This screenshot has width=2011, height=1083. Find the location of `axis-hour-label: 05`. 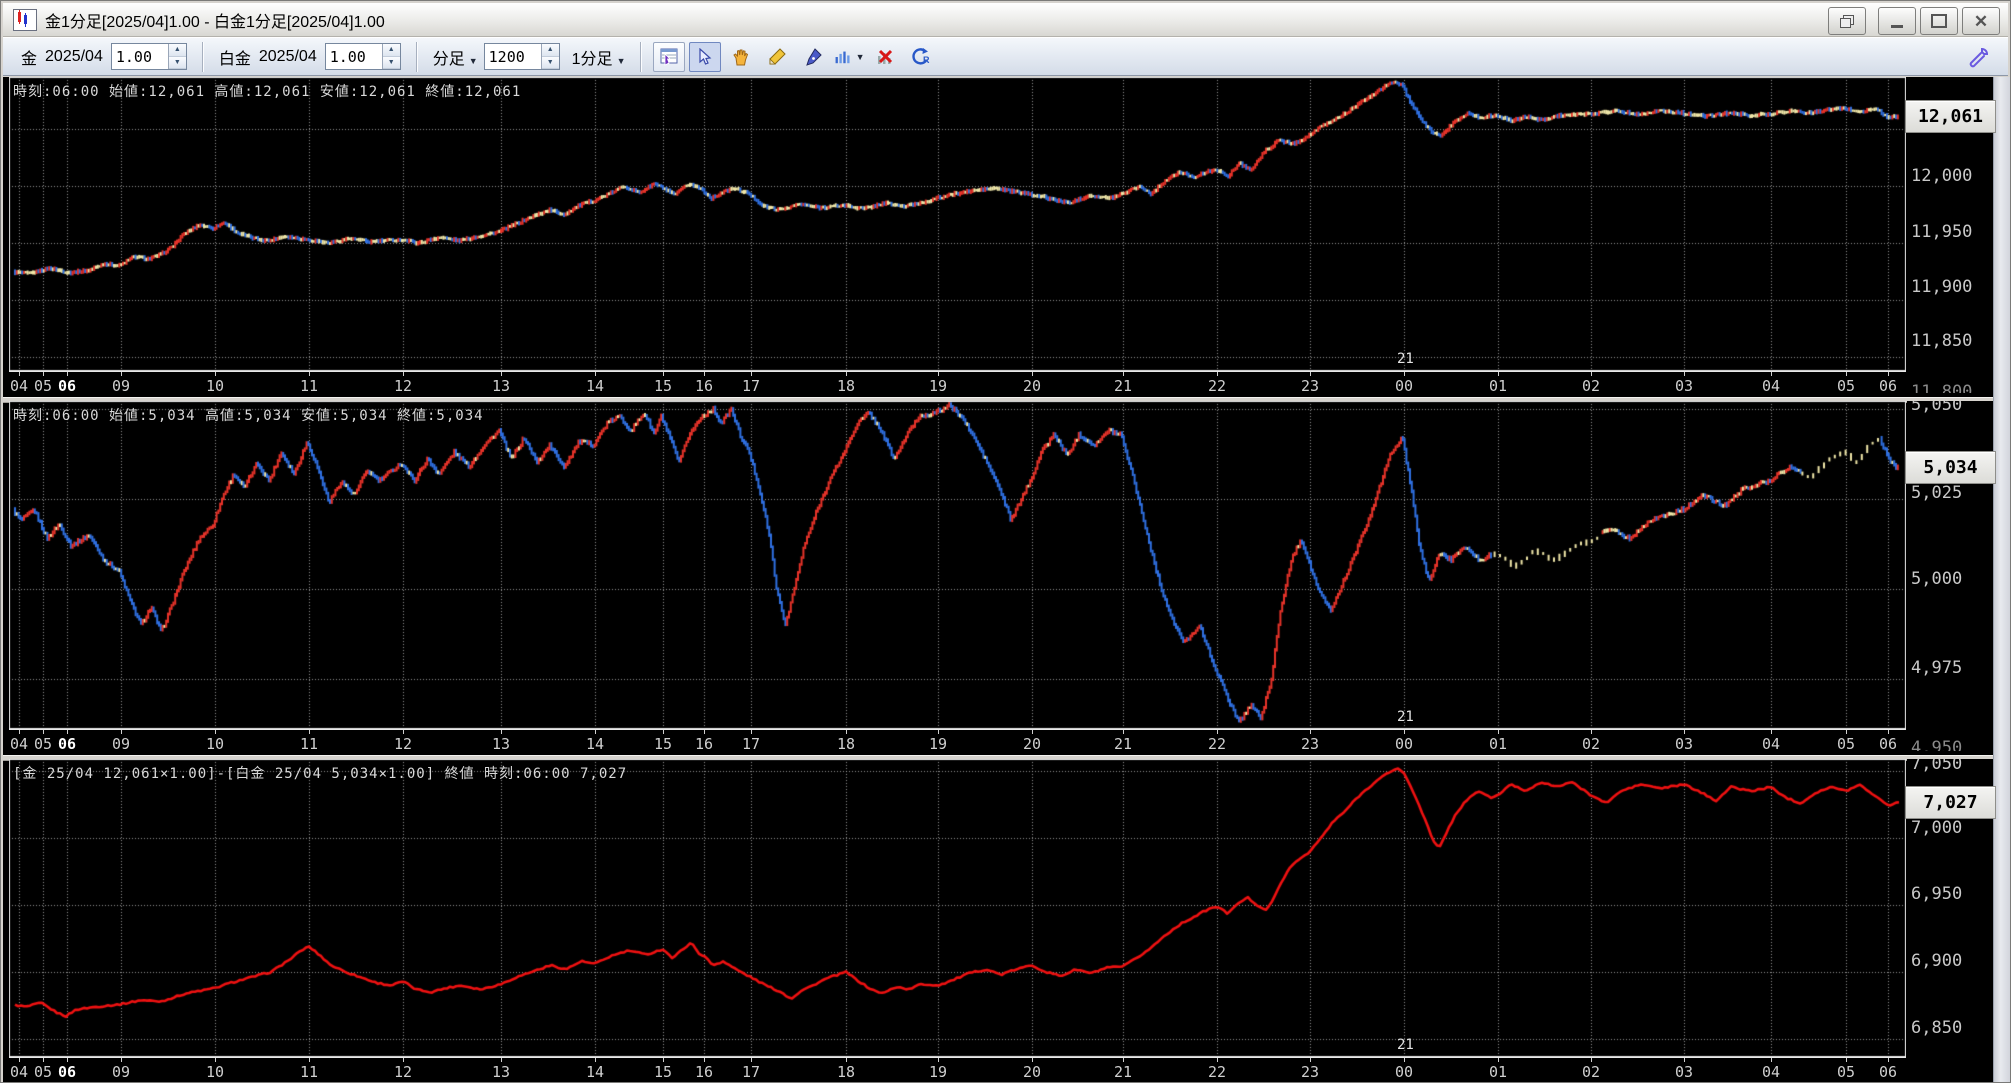

axis-hour-label: 05 is located at coordinates (43, 386).